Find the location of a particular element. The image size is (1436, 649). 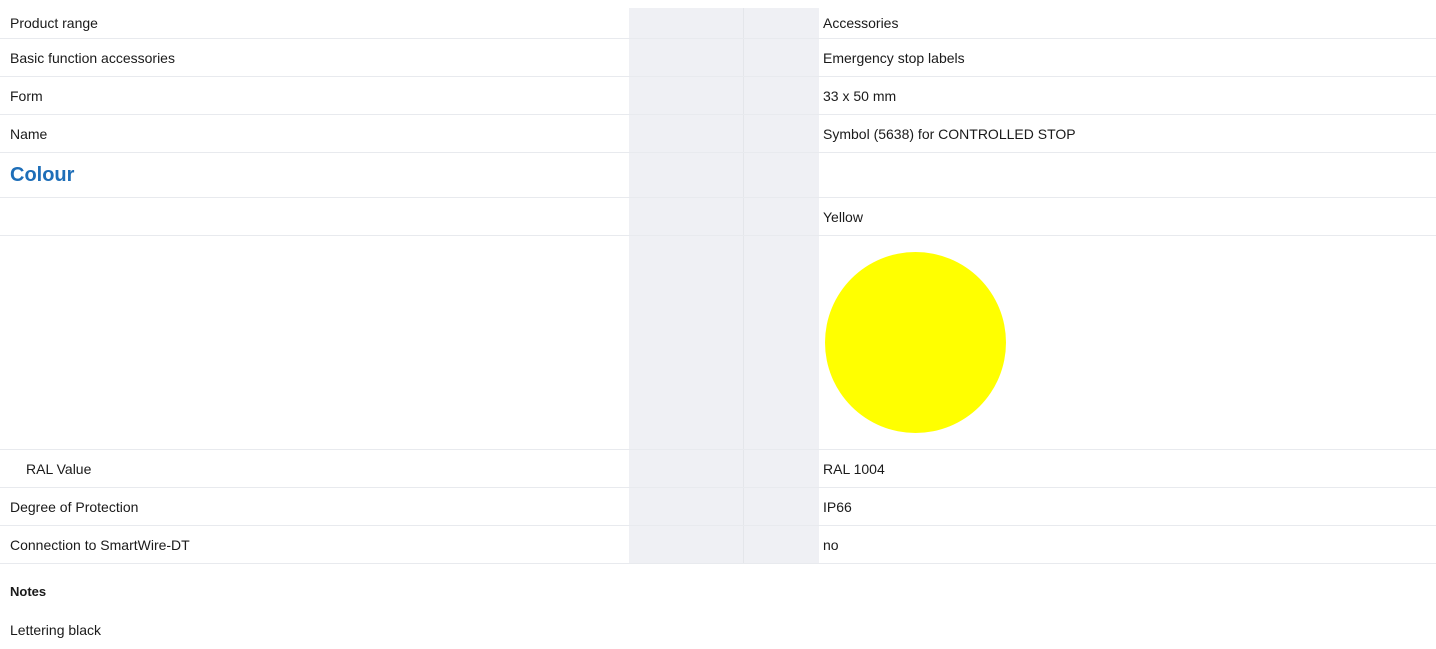

row-label: Product range is located at coordinates (54, 23).